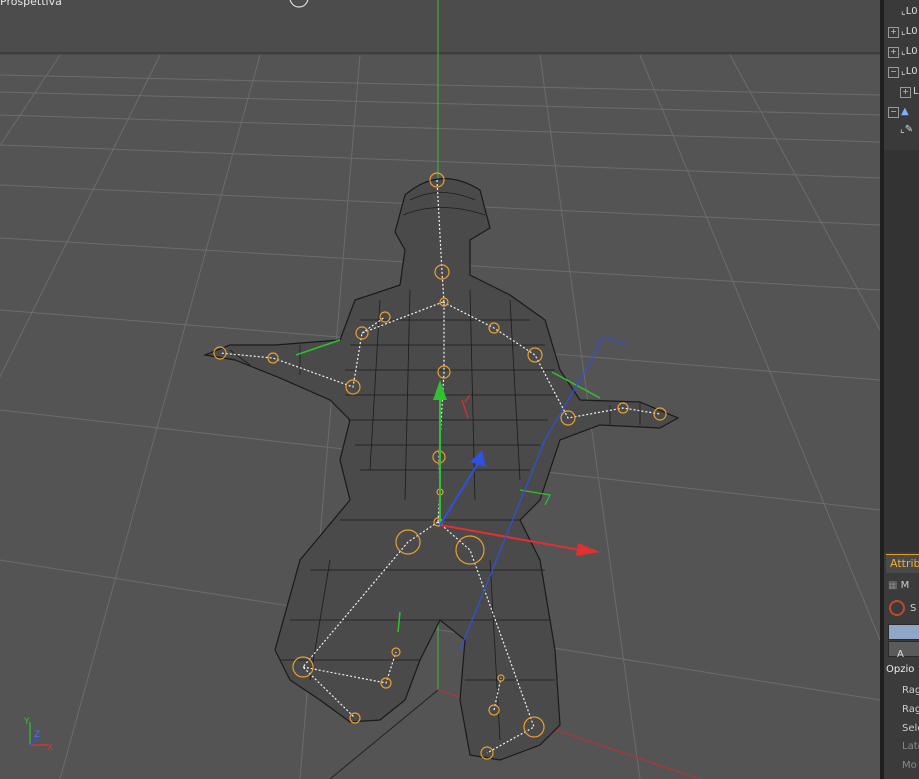  What do you see at coordinates (903, 632) in the screenshot?
I see `tab-basic-button` at bounding box center [903, 632].